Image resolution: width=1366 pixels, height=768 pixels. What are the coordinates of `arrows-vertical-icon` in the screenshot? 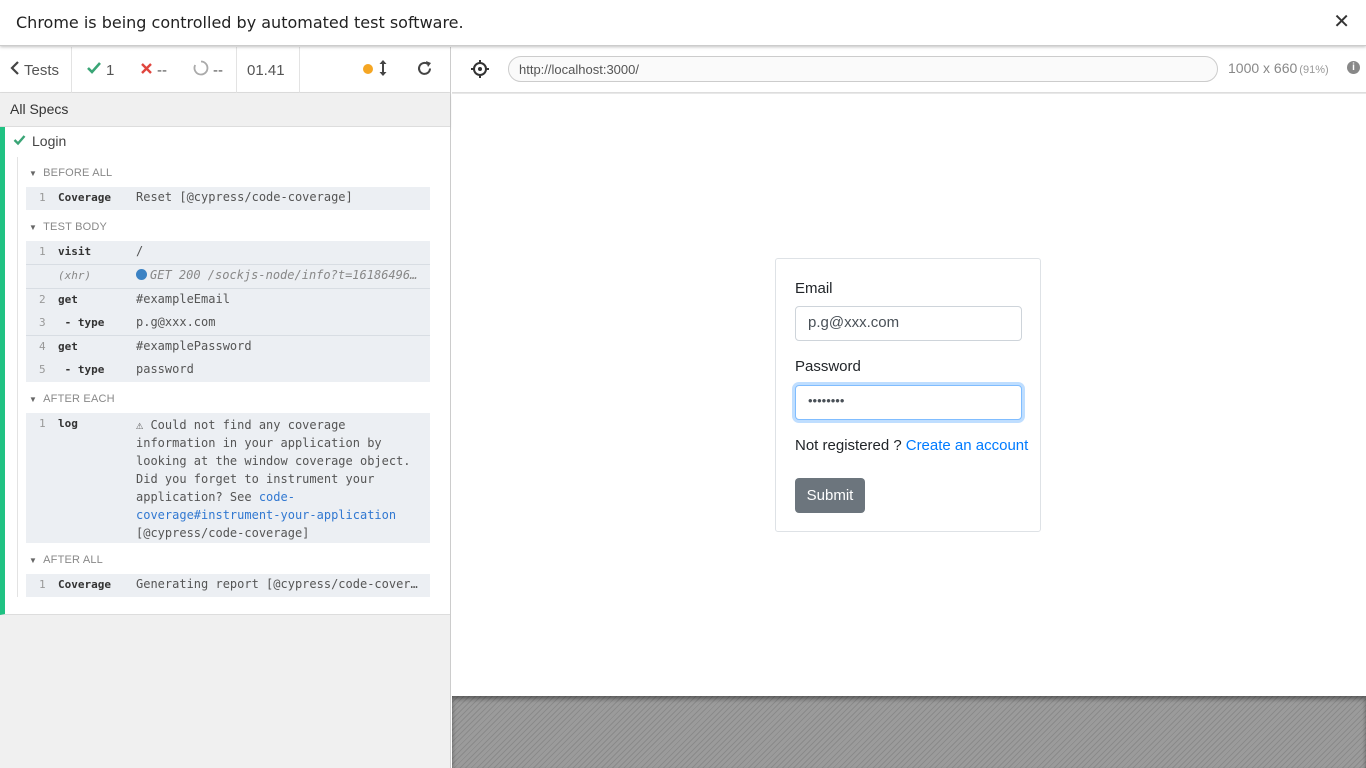 It's located at (383, 70).